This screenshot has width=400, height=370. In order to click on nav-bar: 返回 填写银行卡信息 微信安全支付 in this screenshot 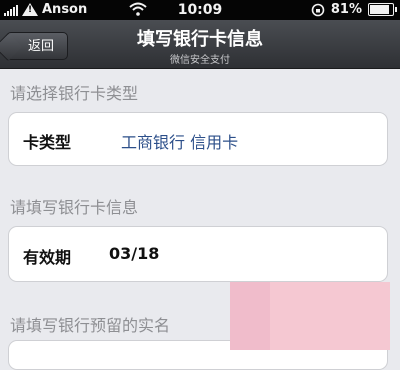, I will do `click(200, 44)`.